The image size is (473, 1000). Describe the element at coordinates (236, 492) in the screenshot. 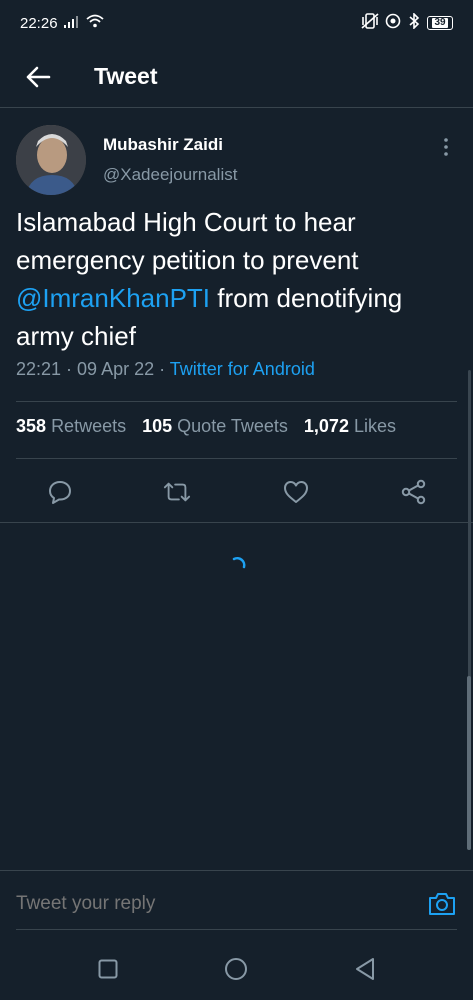

I see `tweet-actions` at that location.